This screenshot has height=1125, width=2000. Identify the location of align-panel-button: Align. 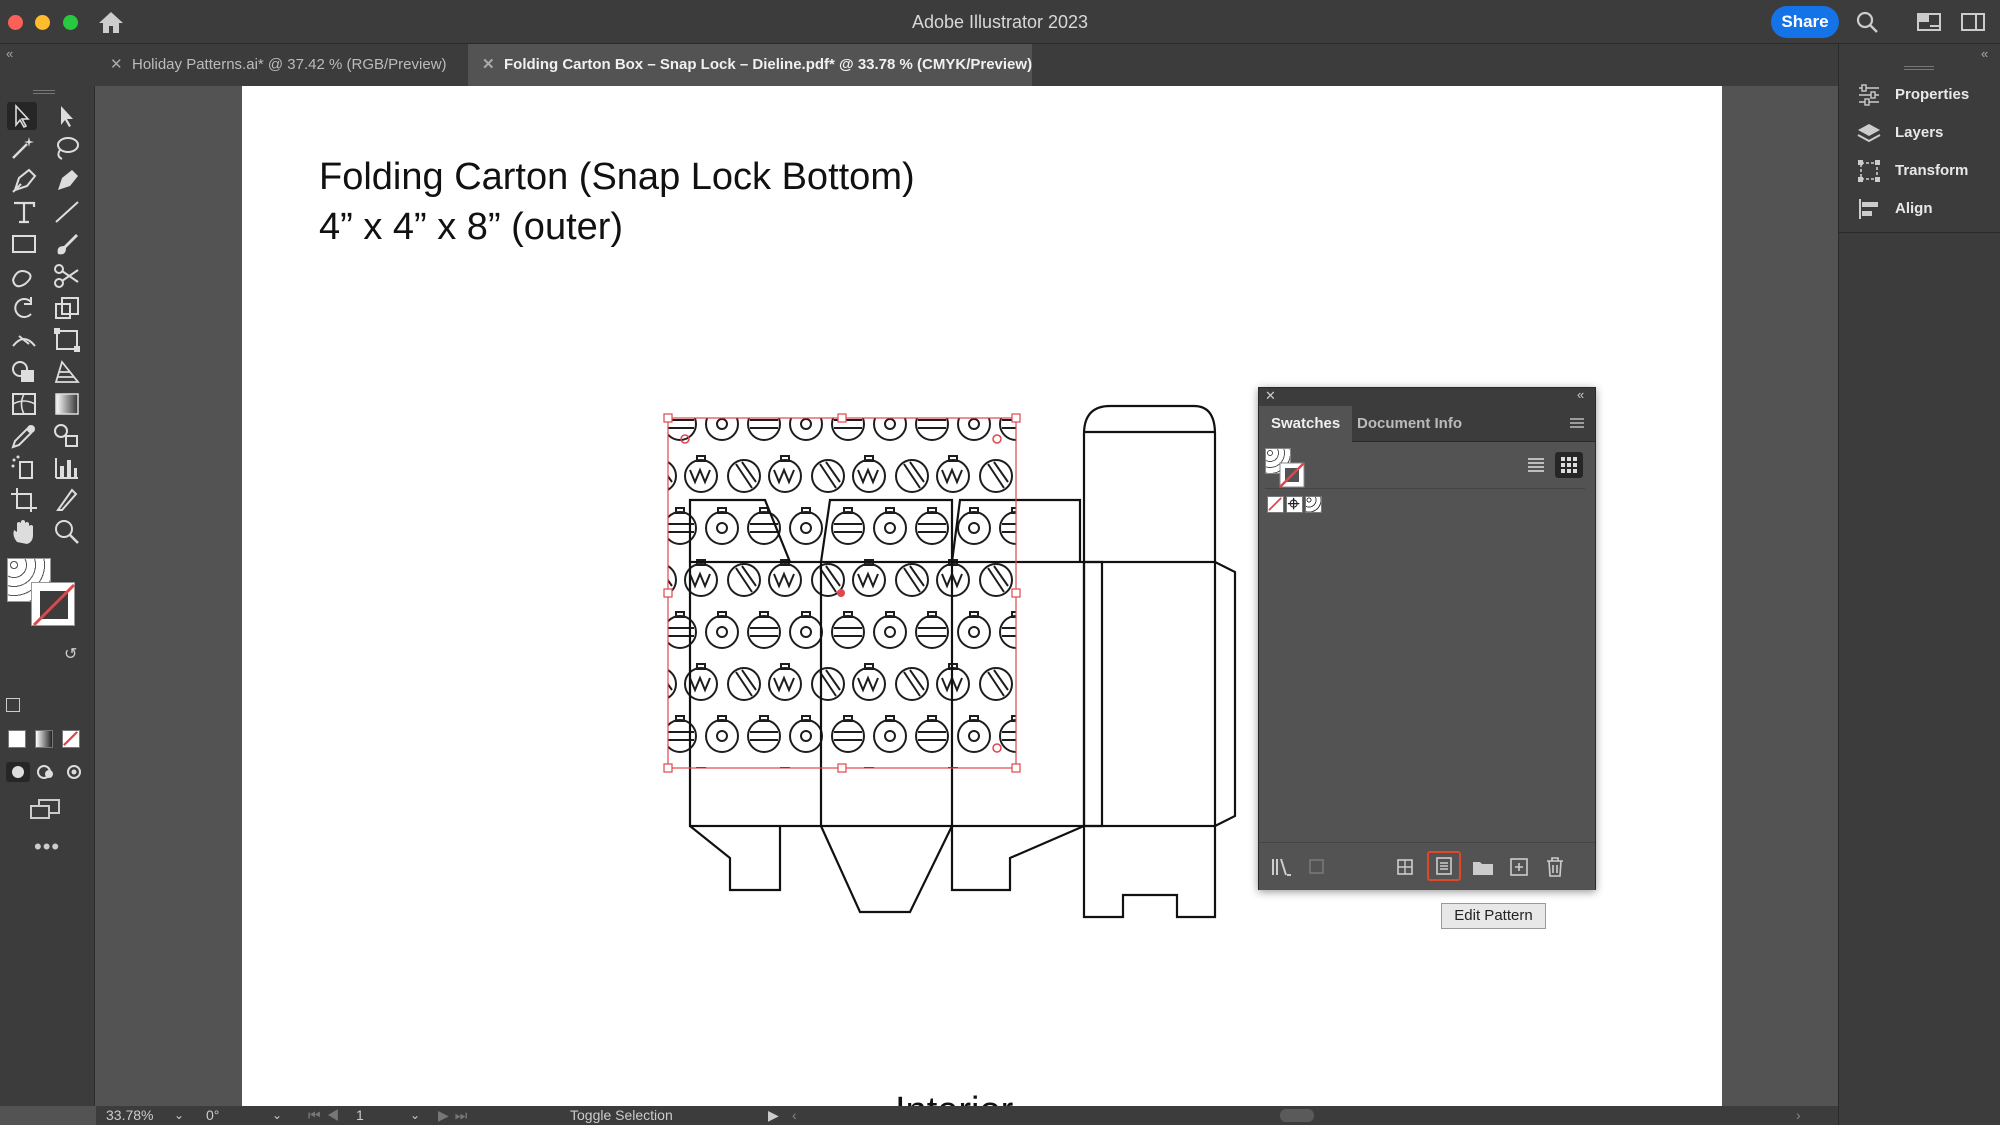
(1895, 209).